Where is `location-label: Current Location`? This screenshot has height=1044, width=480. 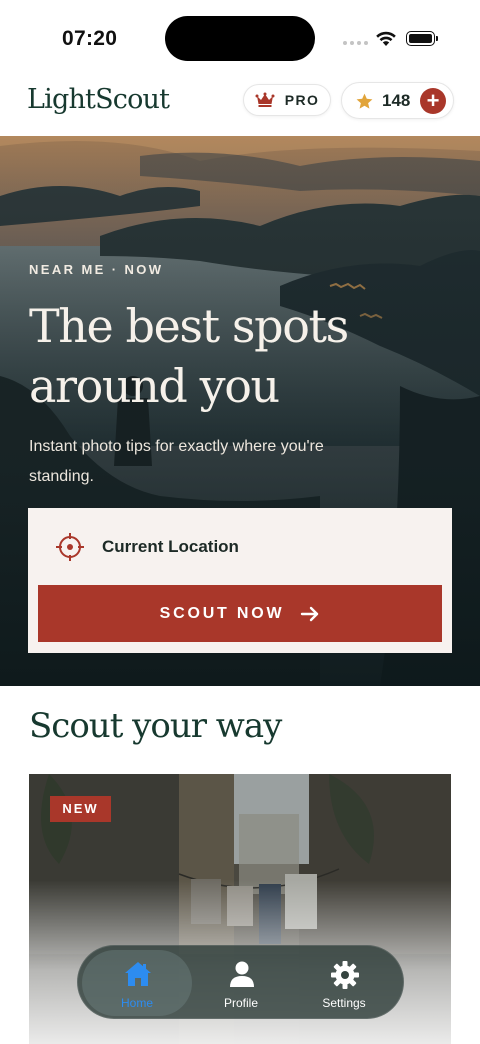 location-label: Current Location is located at coordinates (170, 546).